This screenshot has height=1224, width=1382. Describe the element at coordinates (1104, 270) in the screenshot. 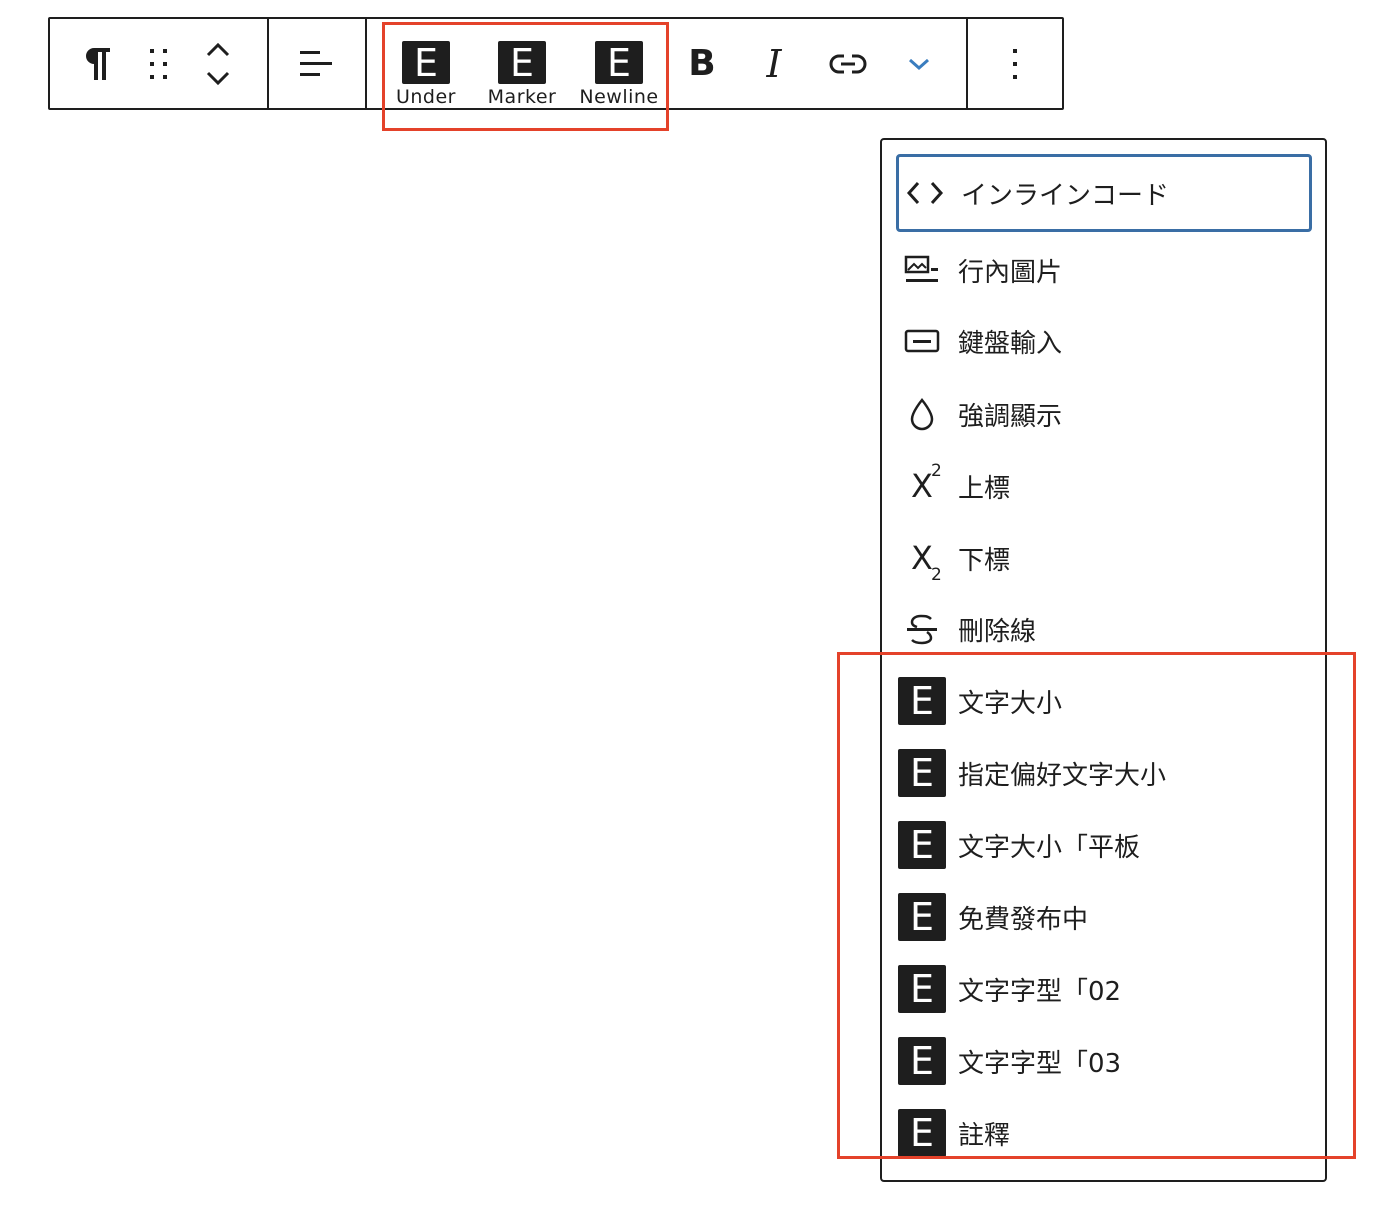

I see `menu-item-inline-image: 行內圖片` at that location.